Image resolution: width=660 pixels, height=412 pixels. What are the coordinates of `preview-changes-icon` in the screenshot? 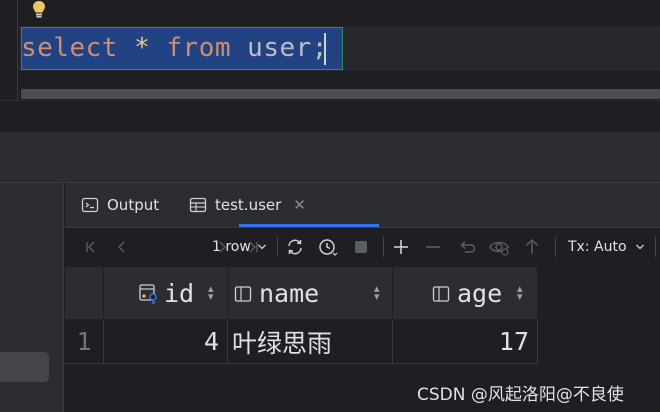 It's located at (499, 247).